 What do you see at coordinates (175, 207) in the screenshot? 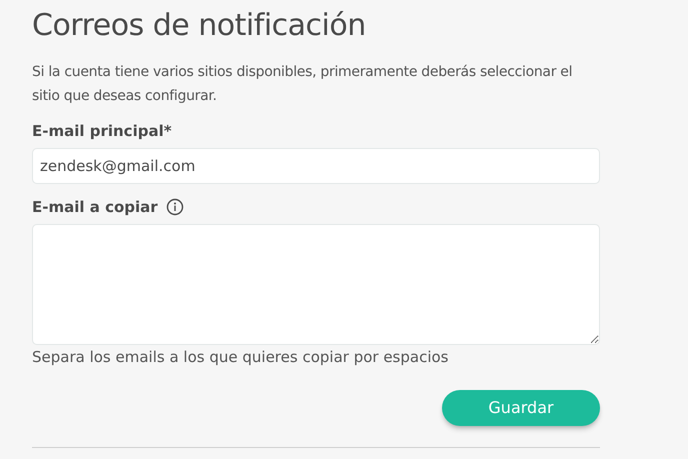
I see `info-icon` at bounding box center [175, 207].